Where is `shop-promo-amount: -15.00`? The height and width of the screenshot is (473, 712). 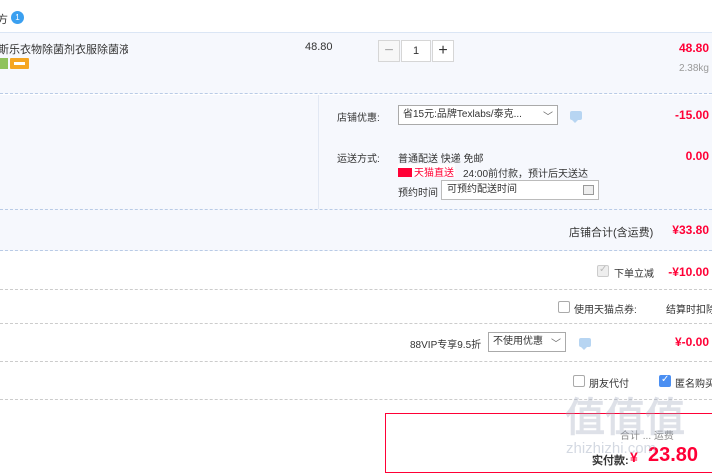 shop-promo-amount: -15.00 is located at coordinates (691, 115).